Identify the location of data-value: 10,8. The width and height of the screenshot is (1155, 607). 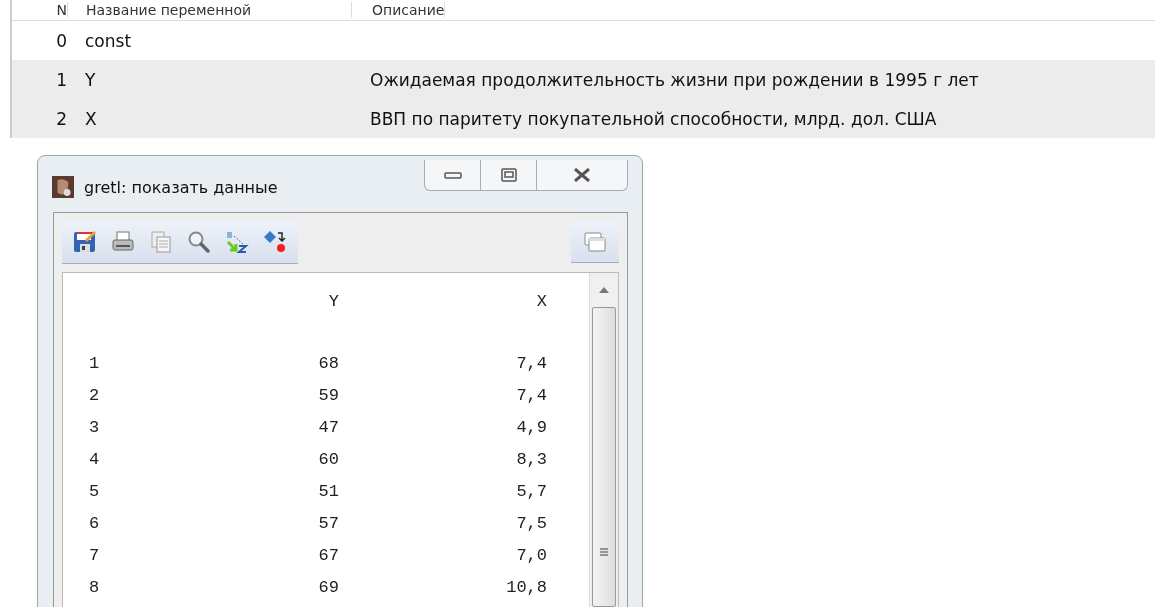
(526, 587).